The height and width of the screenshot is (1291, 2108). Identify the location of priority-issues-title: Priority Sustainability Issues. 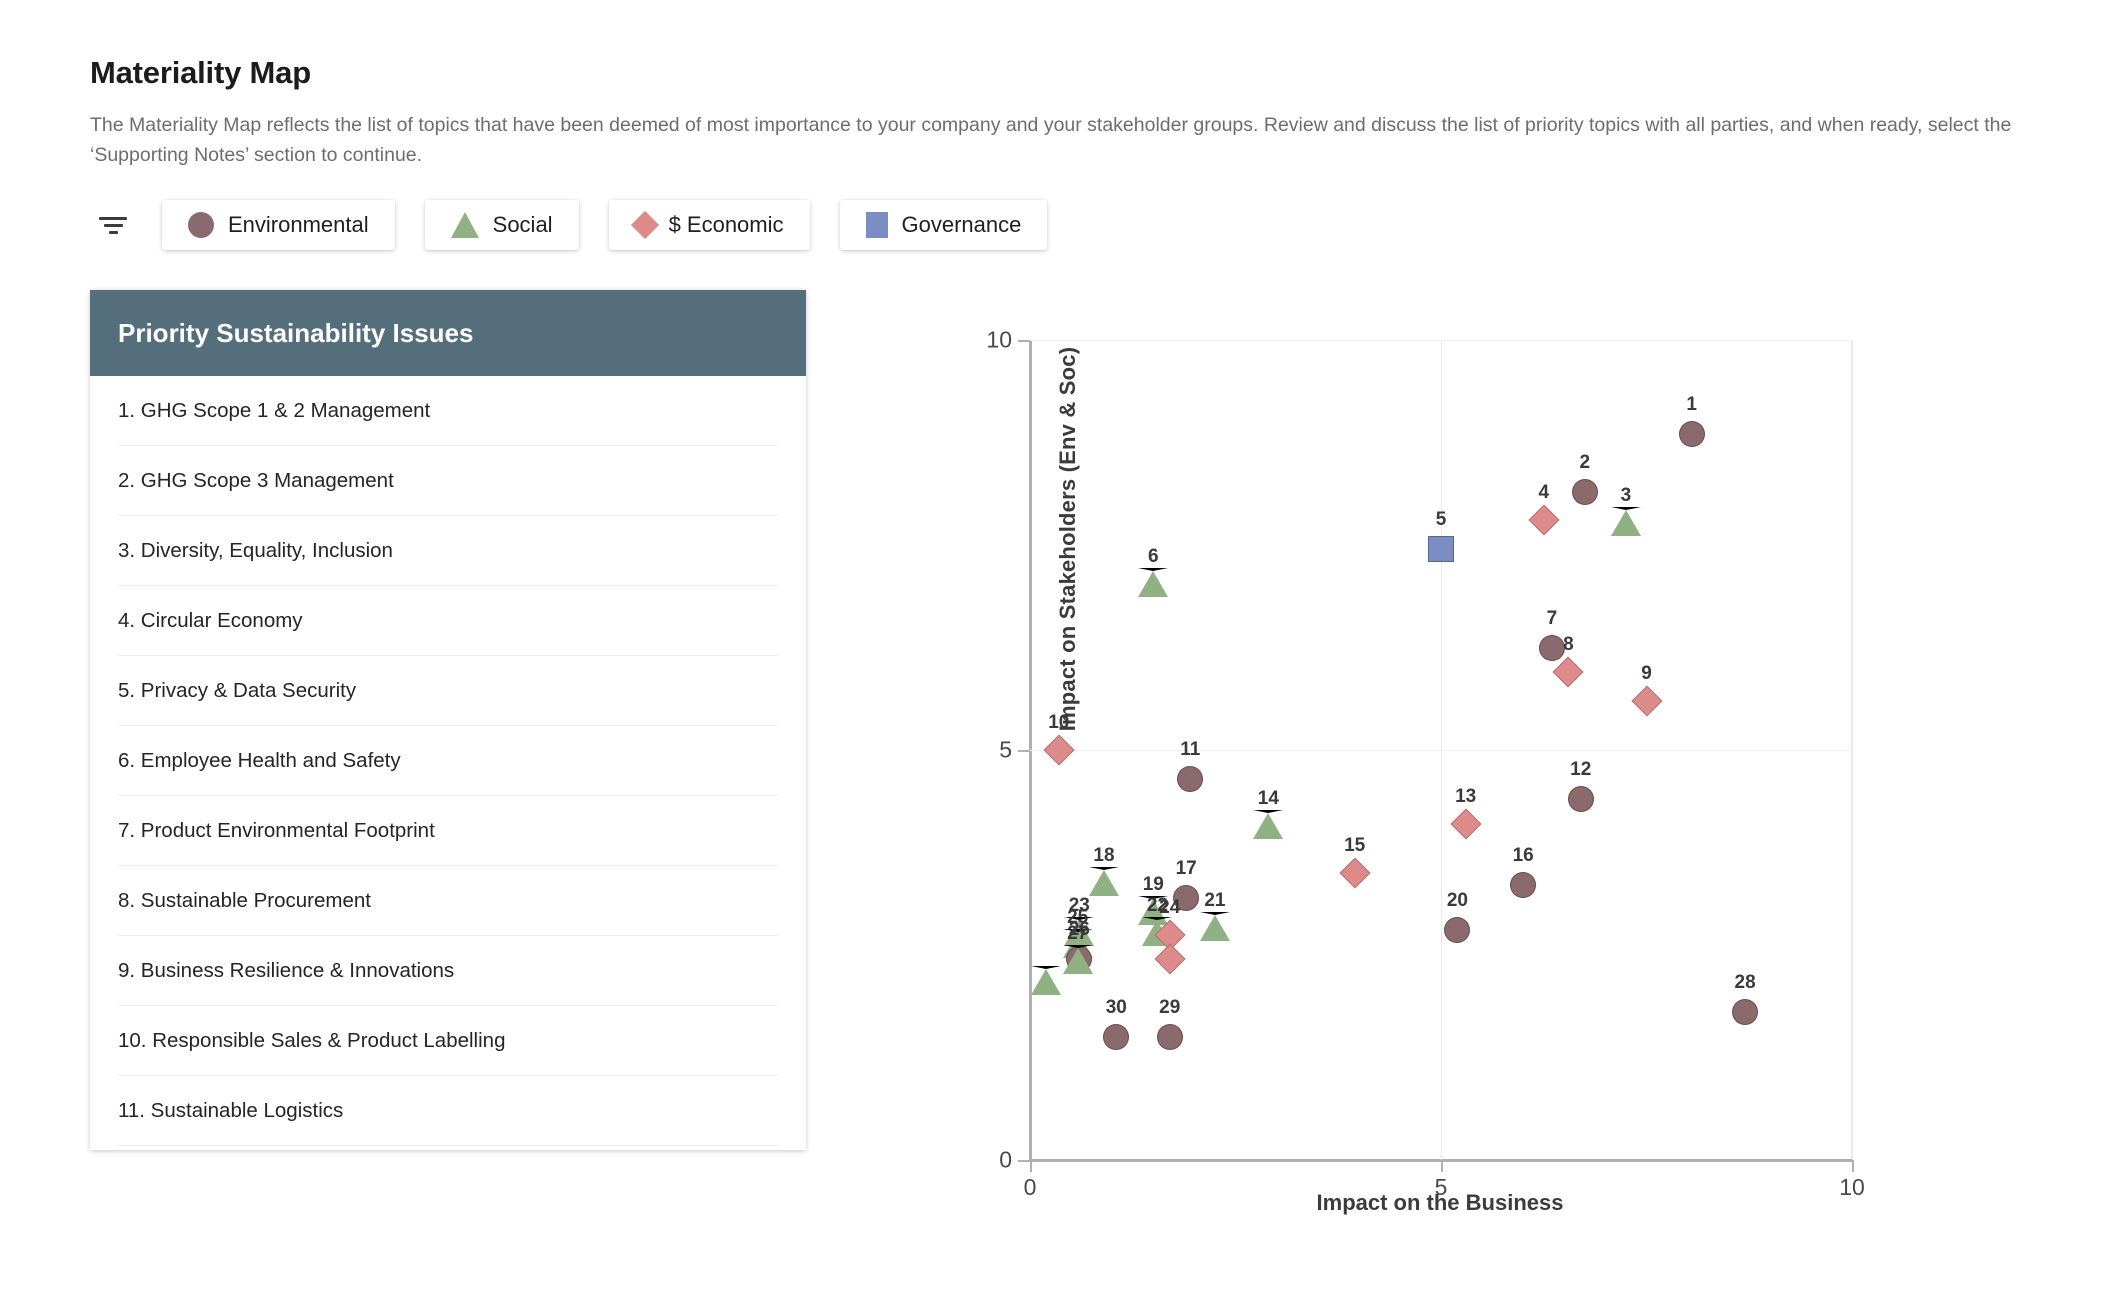
(296, 332).